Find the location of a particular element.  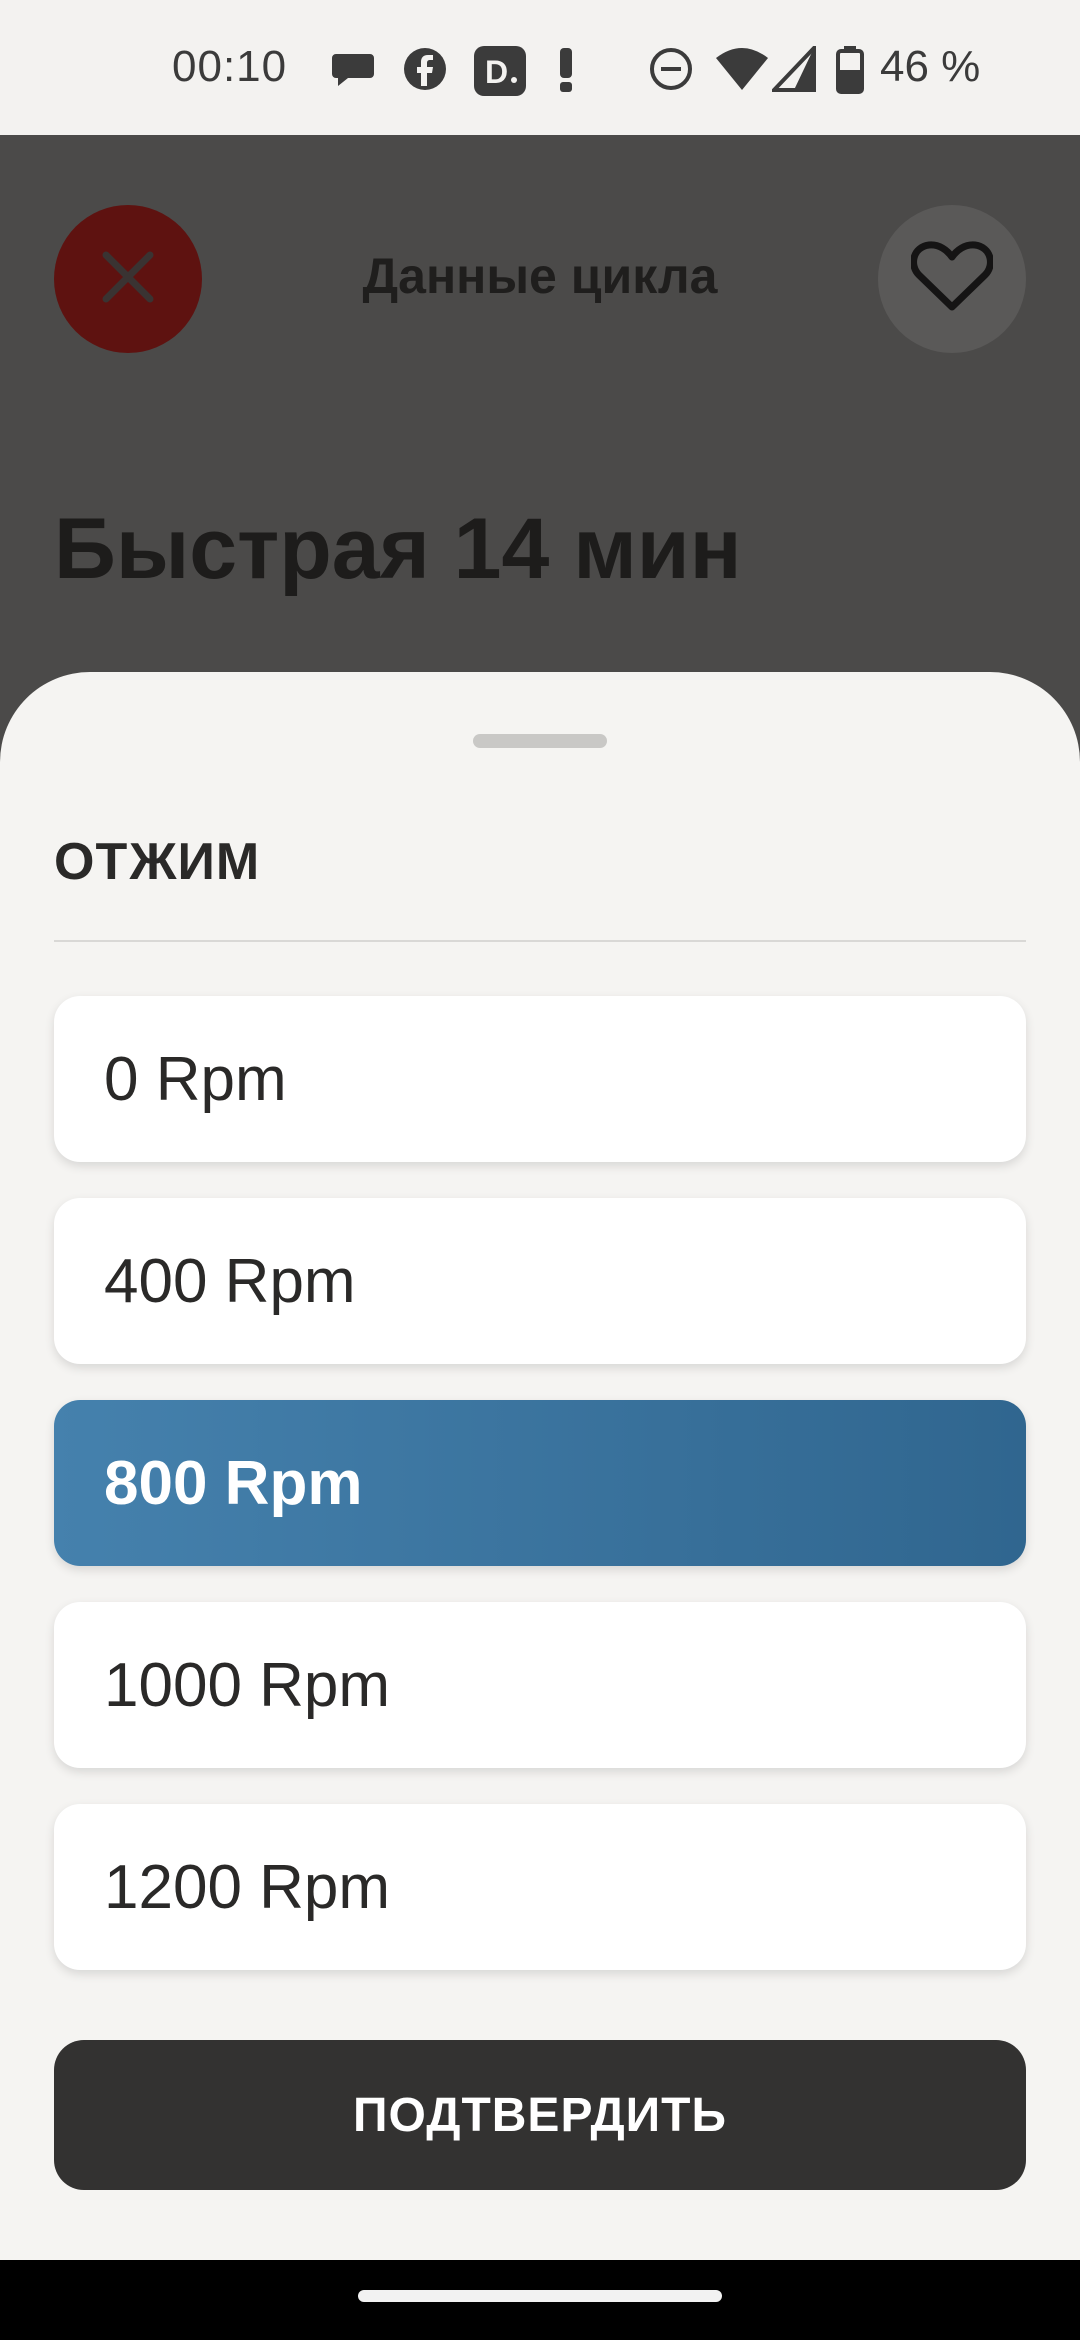

signal-icon is located at coordinates (792, 70).